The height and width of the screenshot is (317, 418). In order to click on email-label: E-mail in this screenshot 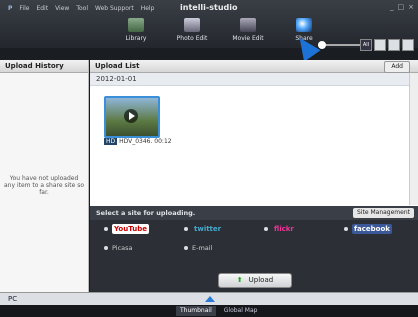, I will do `click(202, 248)`.